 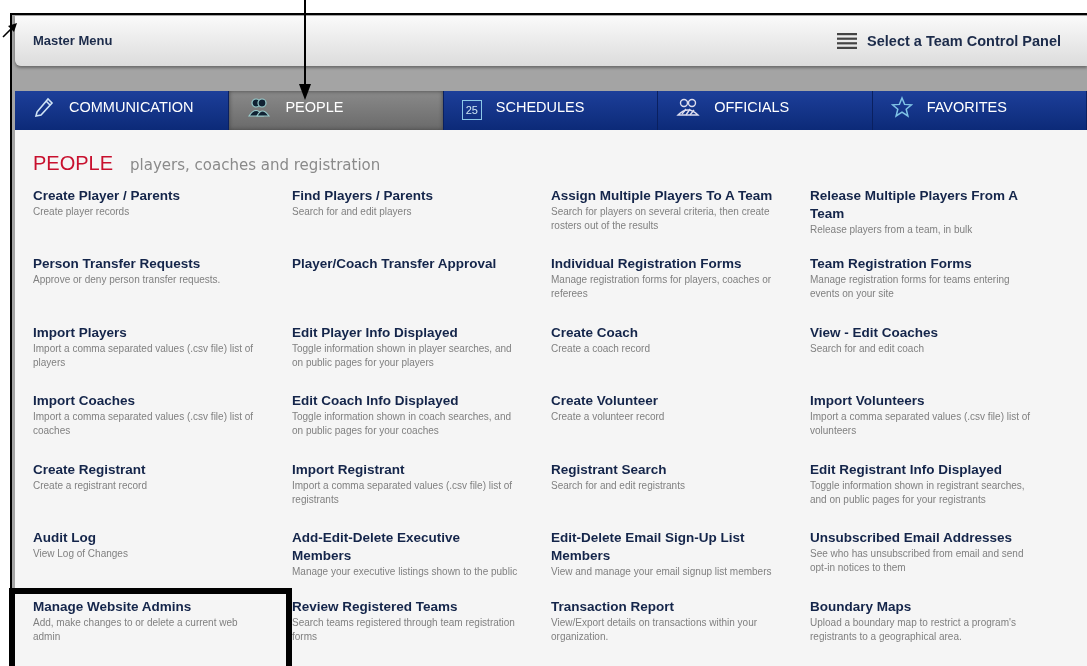 What do you see at coordinates (918, 492) in the screenshot?
I see `link-description: Toggle information shown in registrant searches, and on public pages for your registrants` at bounding box center [918, 492].